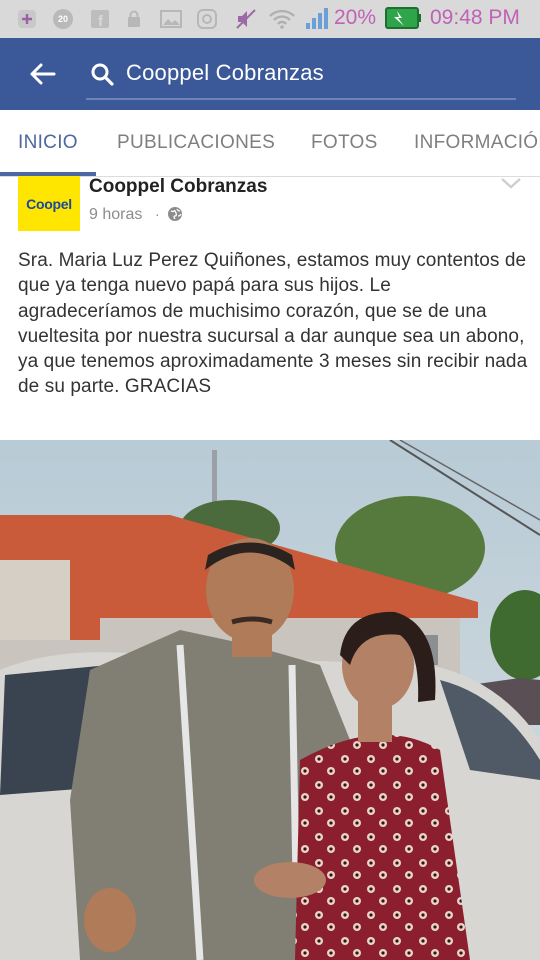 This screenshot has height=960, width=540. Describe the element at coordinates (134, 19) in the screenshot. I see `lock-icon` at that location.